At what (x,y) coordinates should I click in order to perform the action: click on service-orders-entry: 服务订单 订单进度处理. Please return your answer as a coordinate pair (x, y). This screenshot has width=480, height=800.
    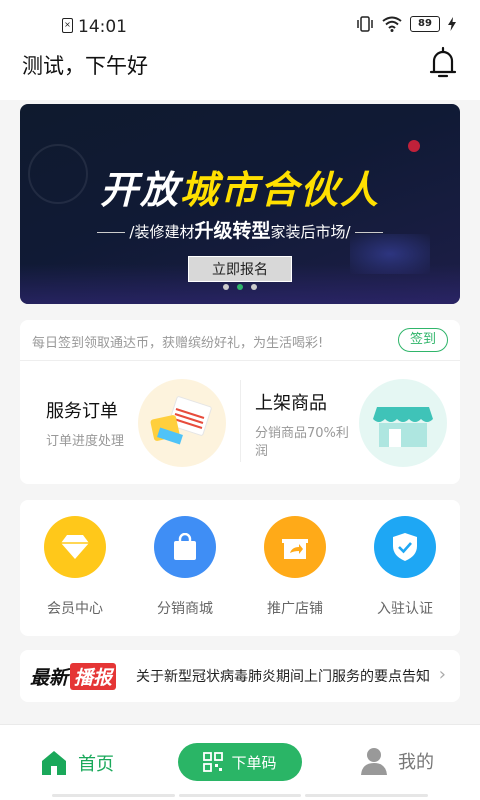
    Looking at the image, I should click on (130, 422).